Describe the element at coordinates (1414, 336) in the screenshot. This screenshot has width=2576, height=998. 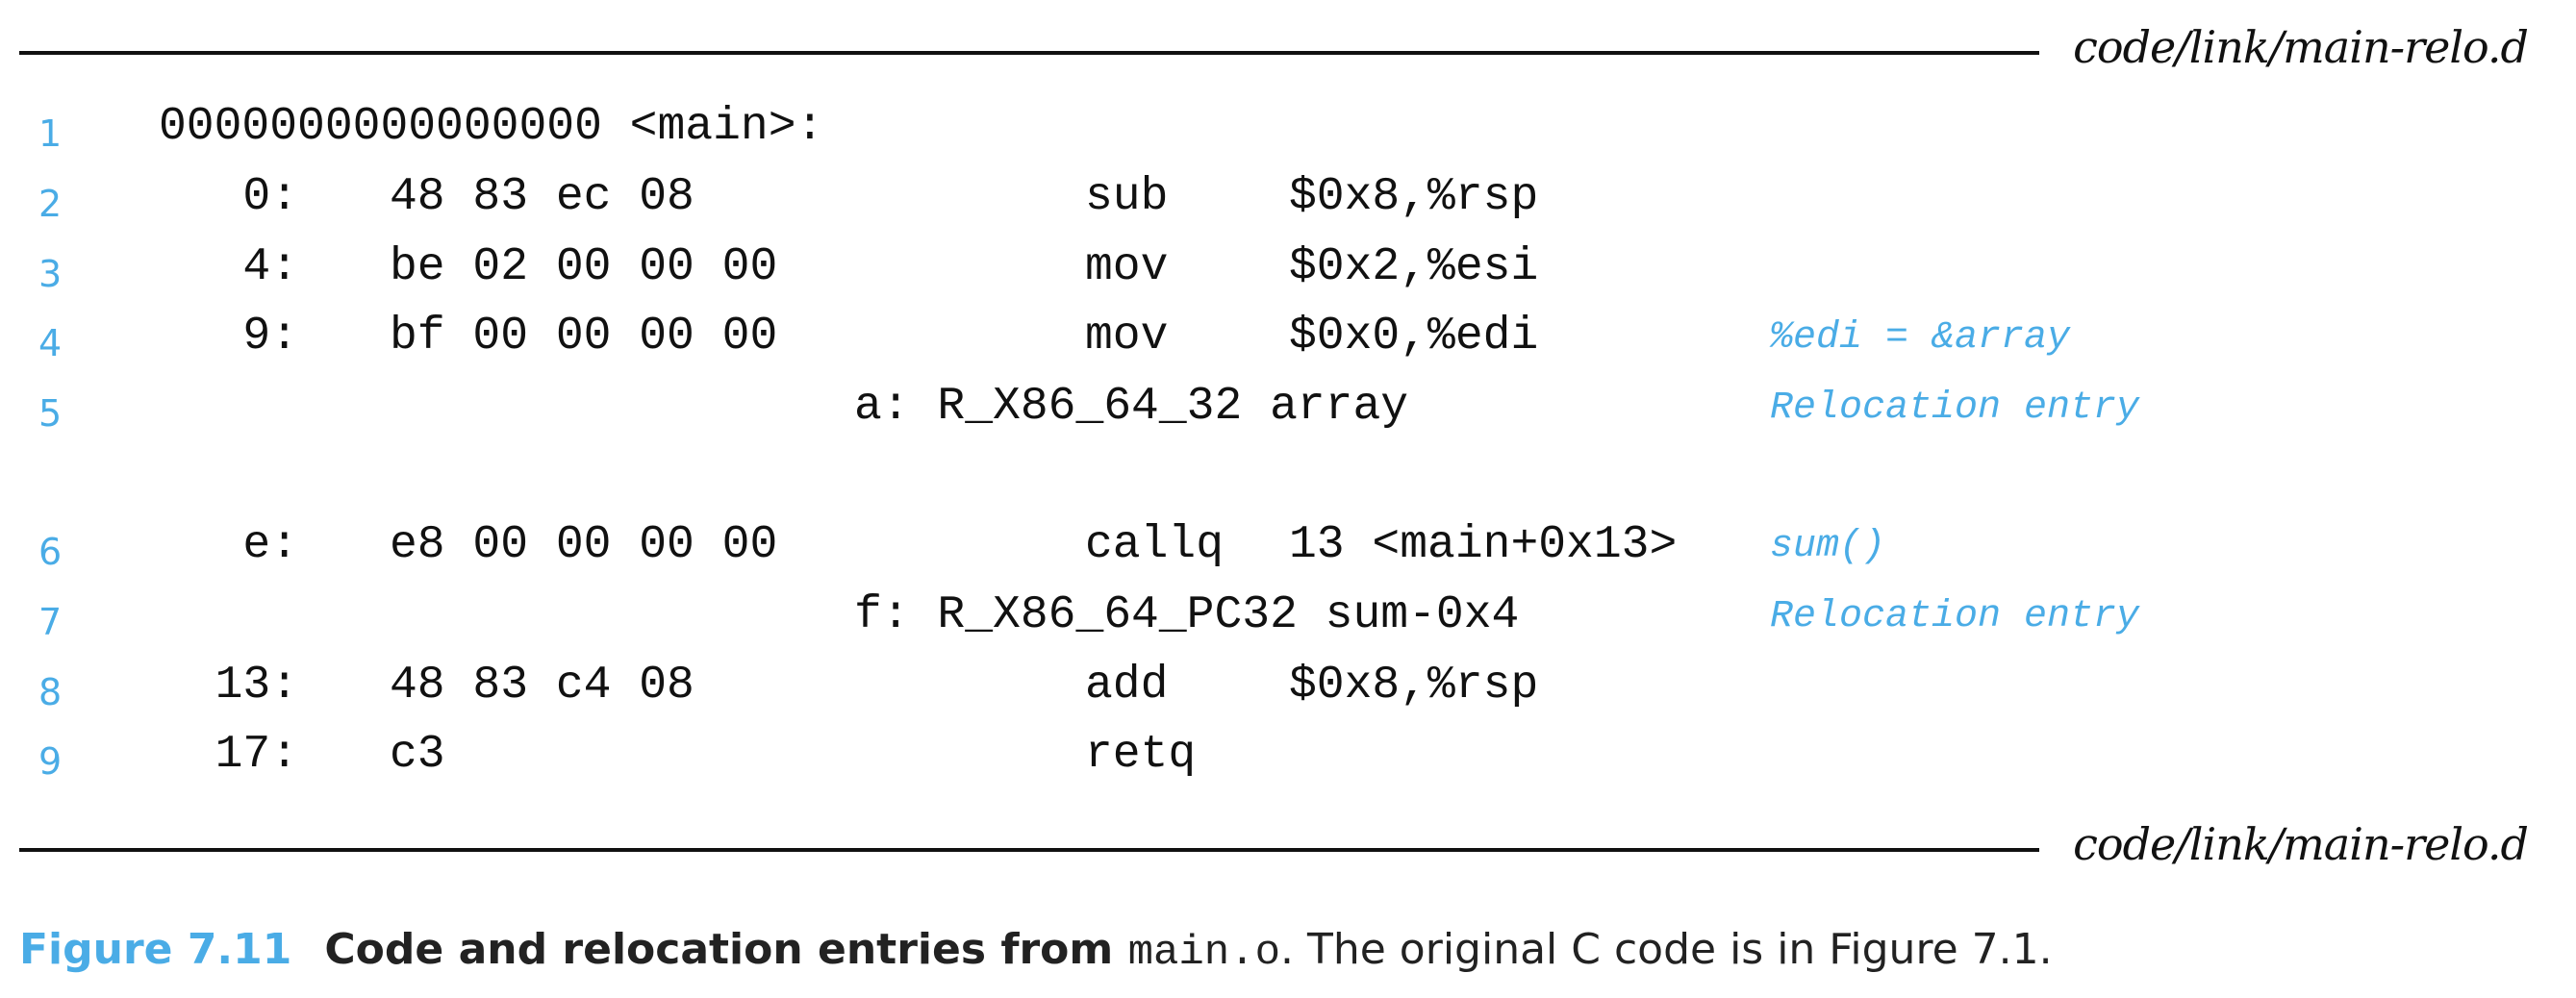
I see `operands: $0x0,%edi` at that location.